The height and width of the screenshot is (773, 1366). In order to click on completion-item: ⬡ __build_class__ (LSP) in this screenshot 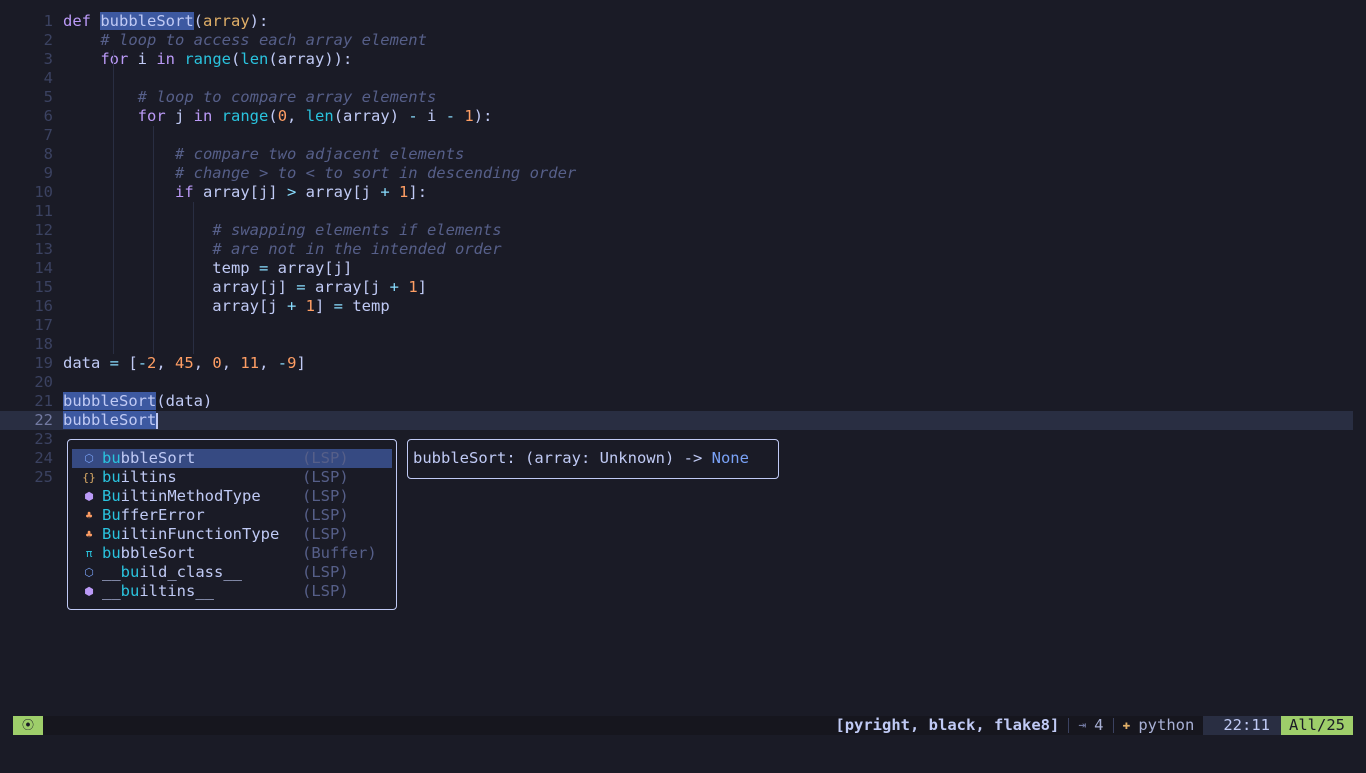, I will do `click(232, 572)`.